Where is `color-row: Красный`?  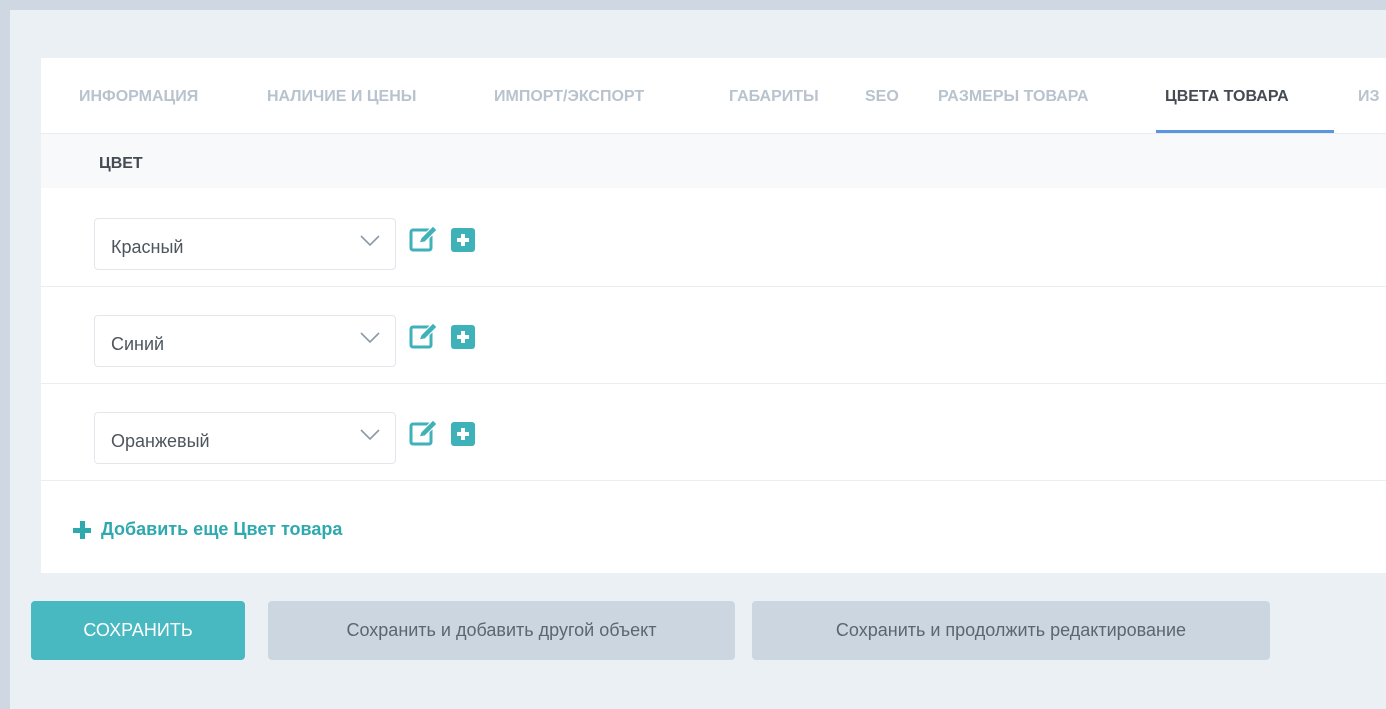 color-row: Красный is located at coordinates (713, 238).